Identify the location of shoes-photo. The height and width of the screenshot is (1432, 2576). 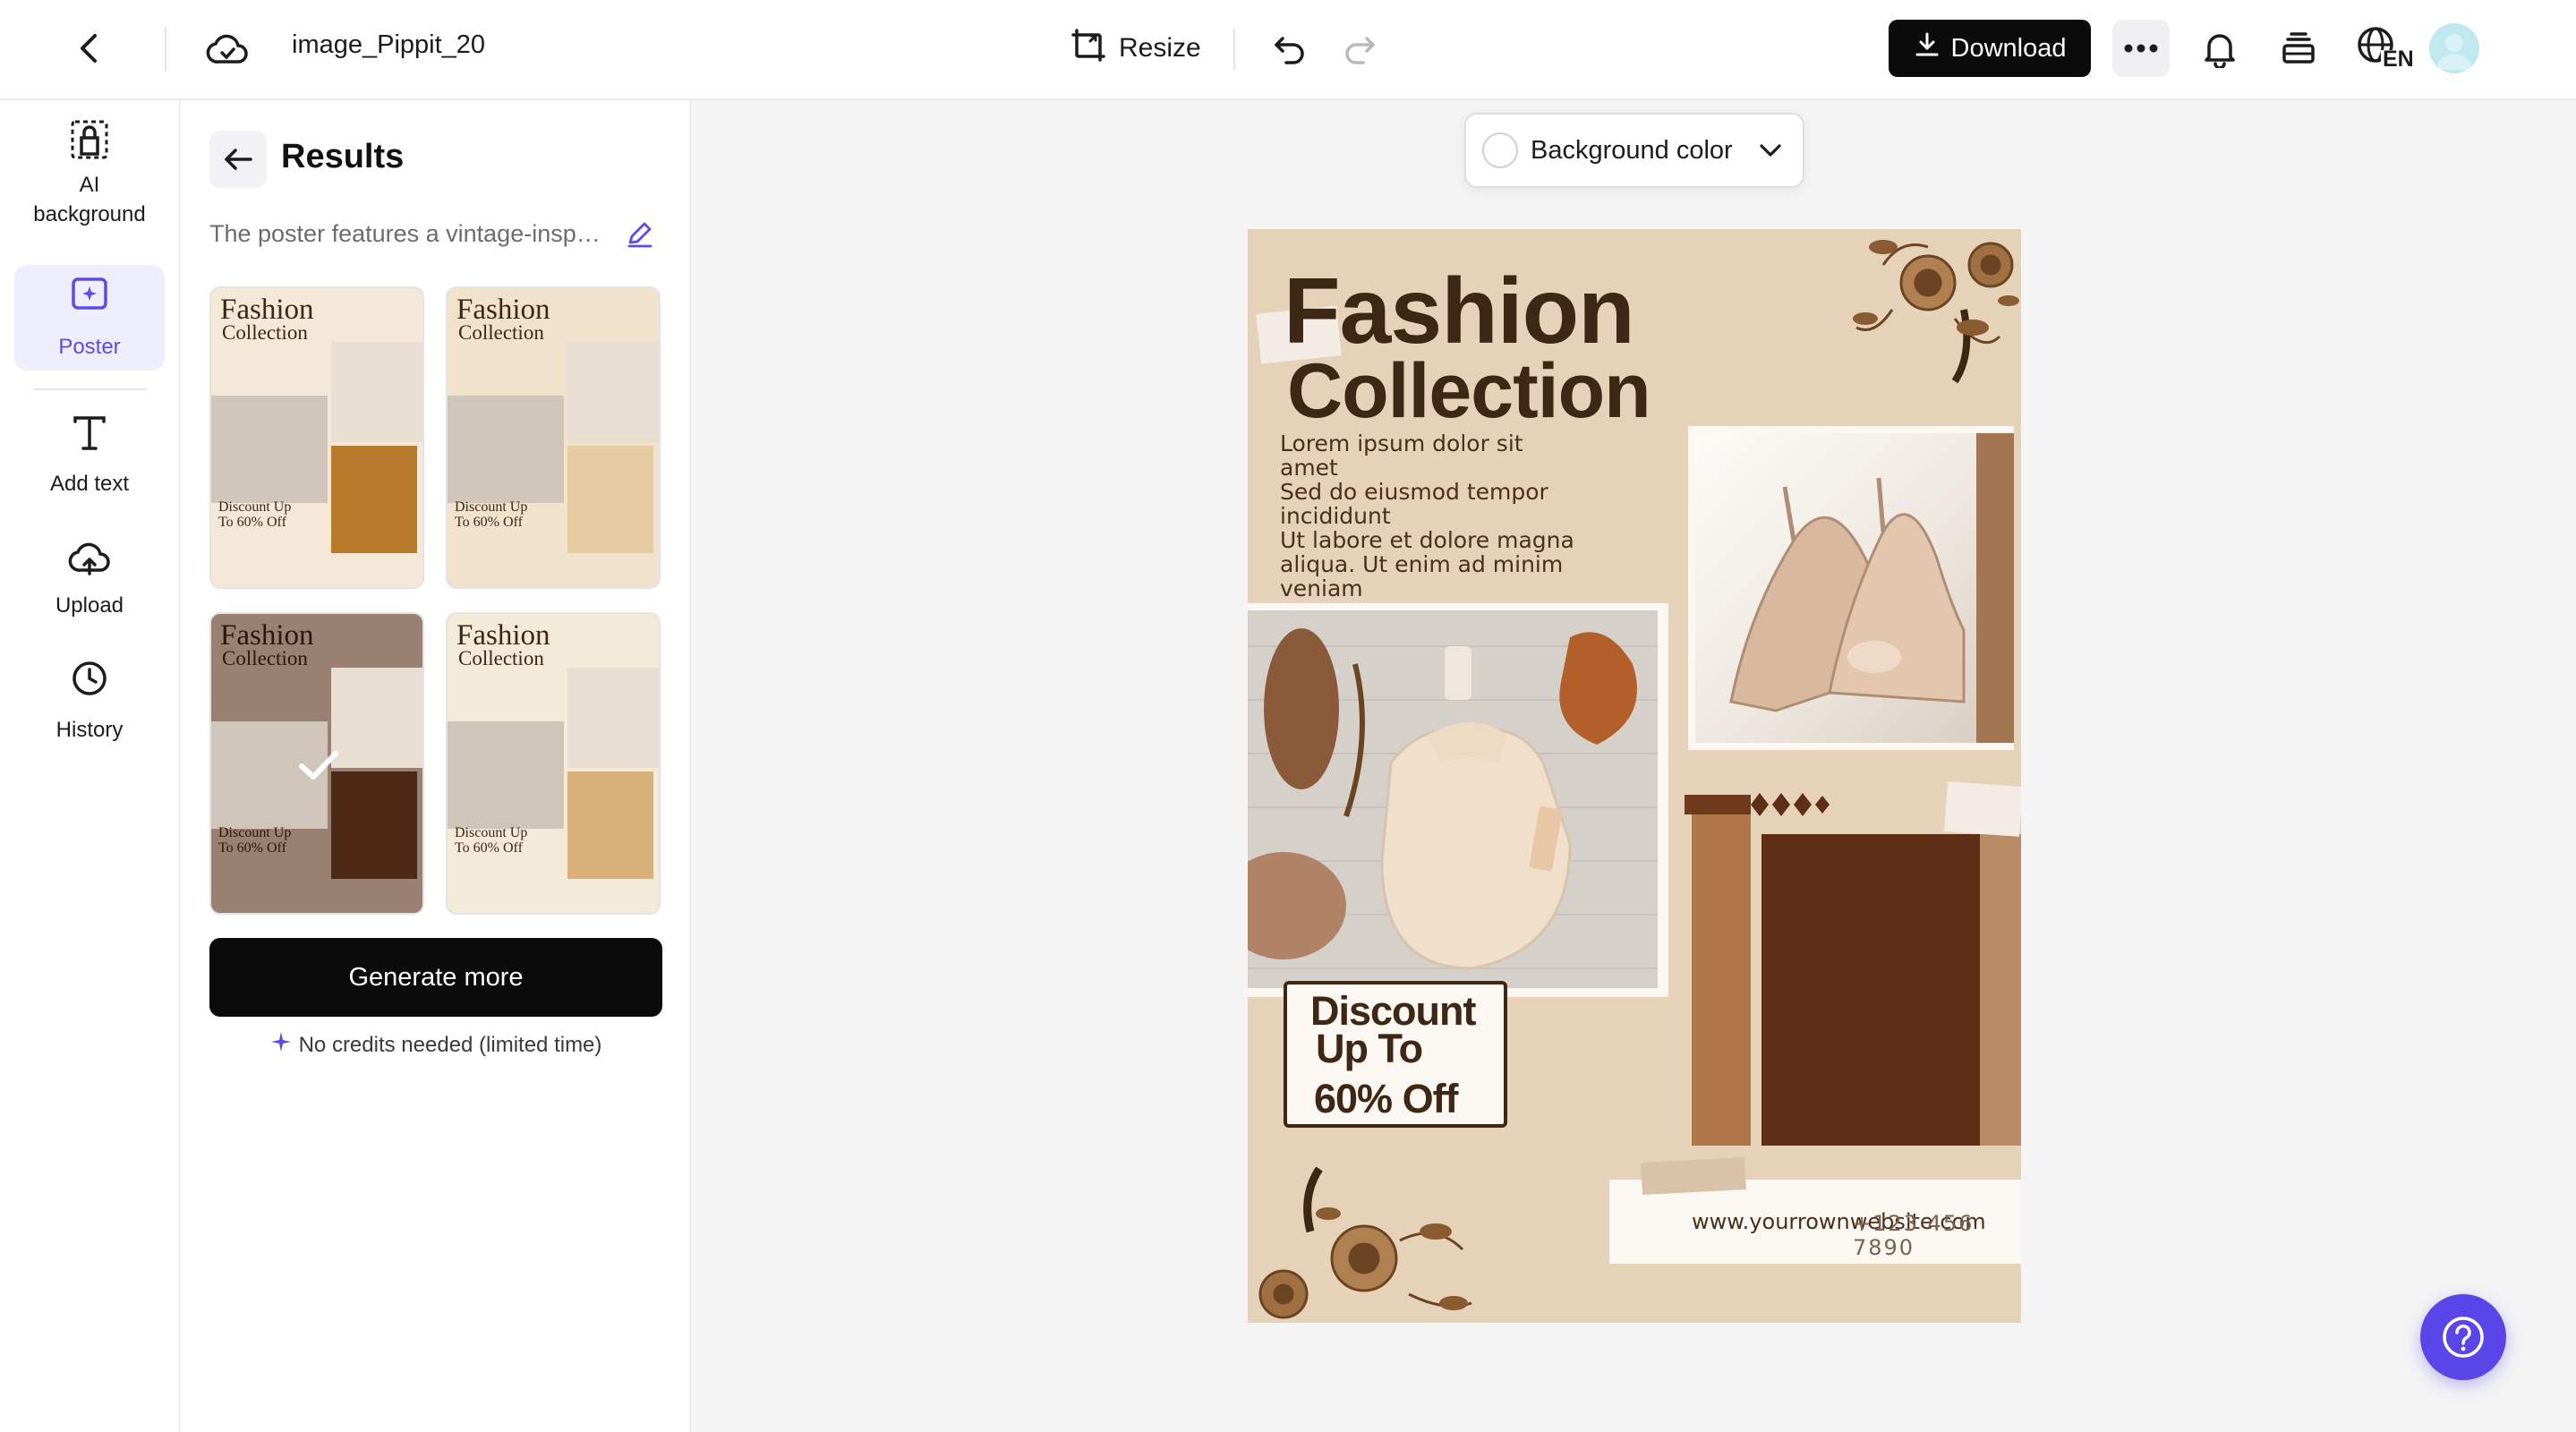
(1835, 588).